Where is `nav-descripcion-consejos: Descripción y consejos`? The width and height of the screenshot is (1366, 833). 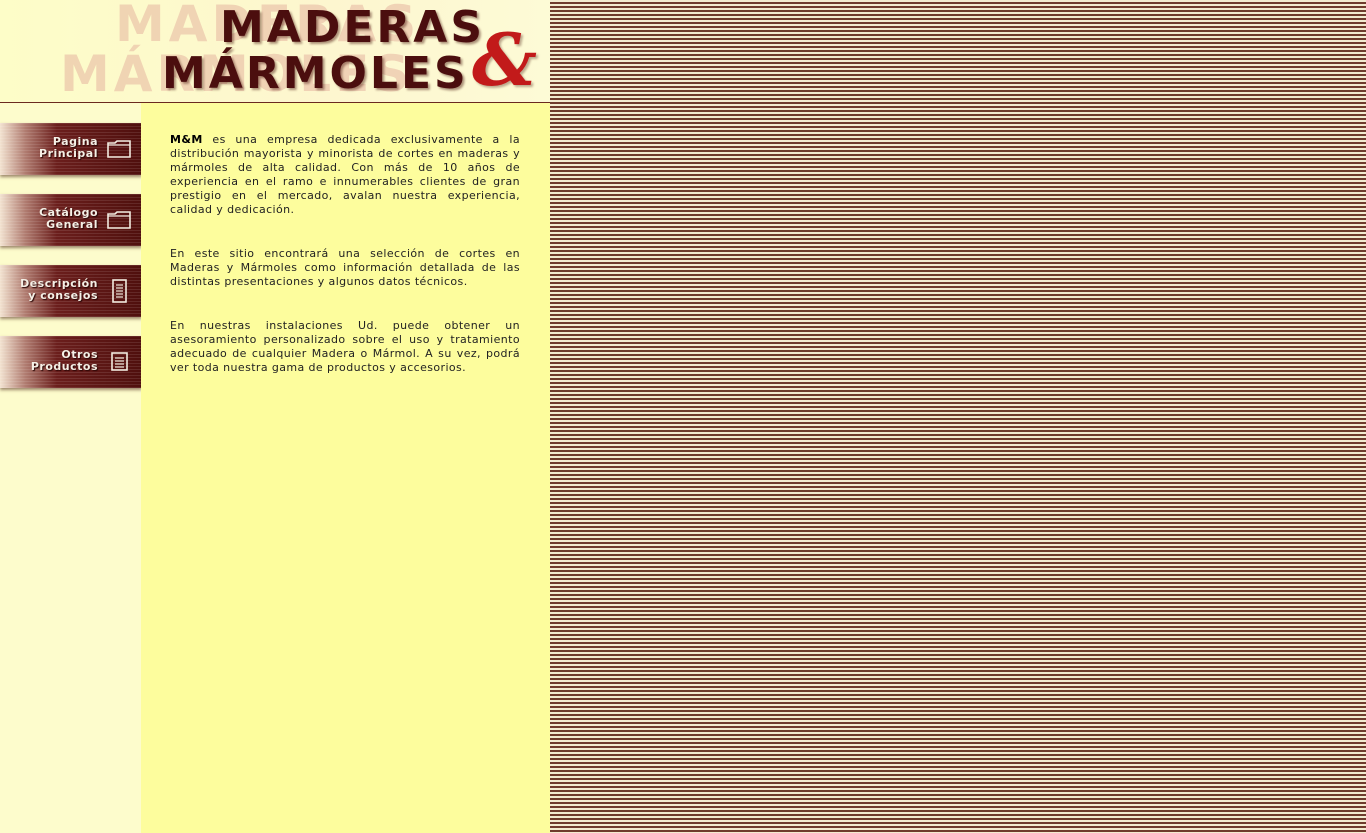 nav-descripcion-consejos: Descripción y consejos is located at coordinates (71, 291).